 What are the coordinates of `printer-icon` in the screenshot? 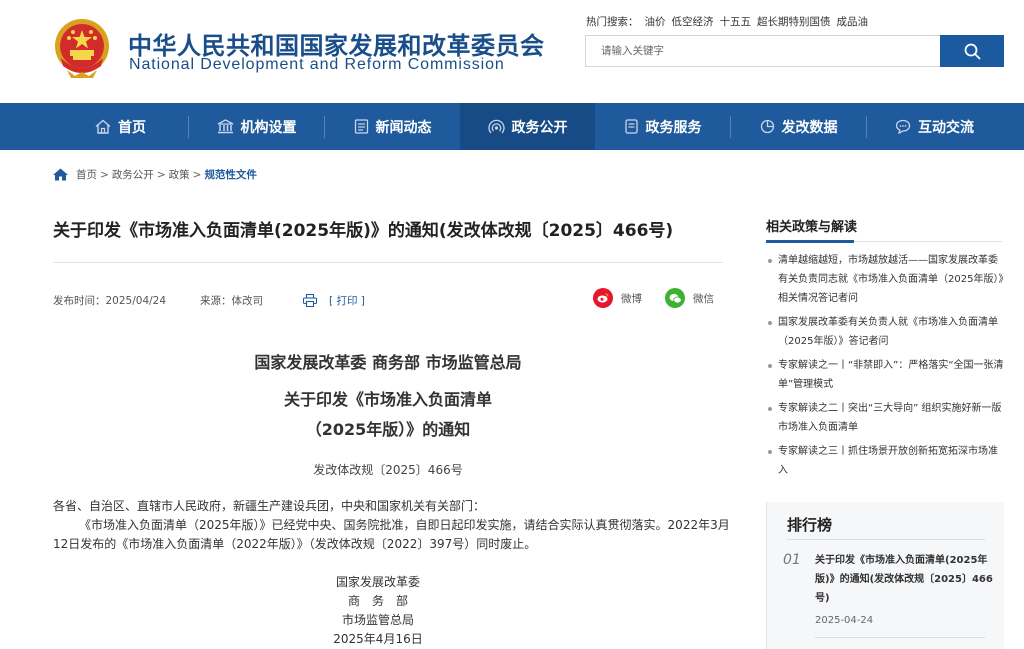 It's located at (313, 300).